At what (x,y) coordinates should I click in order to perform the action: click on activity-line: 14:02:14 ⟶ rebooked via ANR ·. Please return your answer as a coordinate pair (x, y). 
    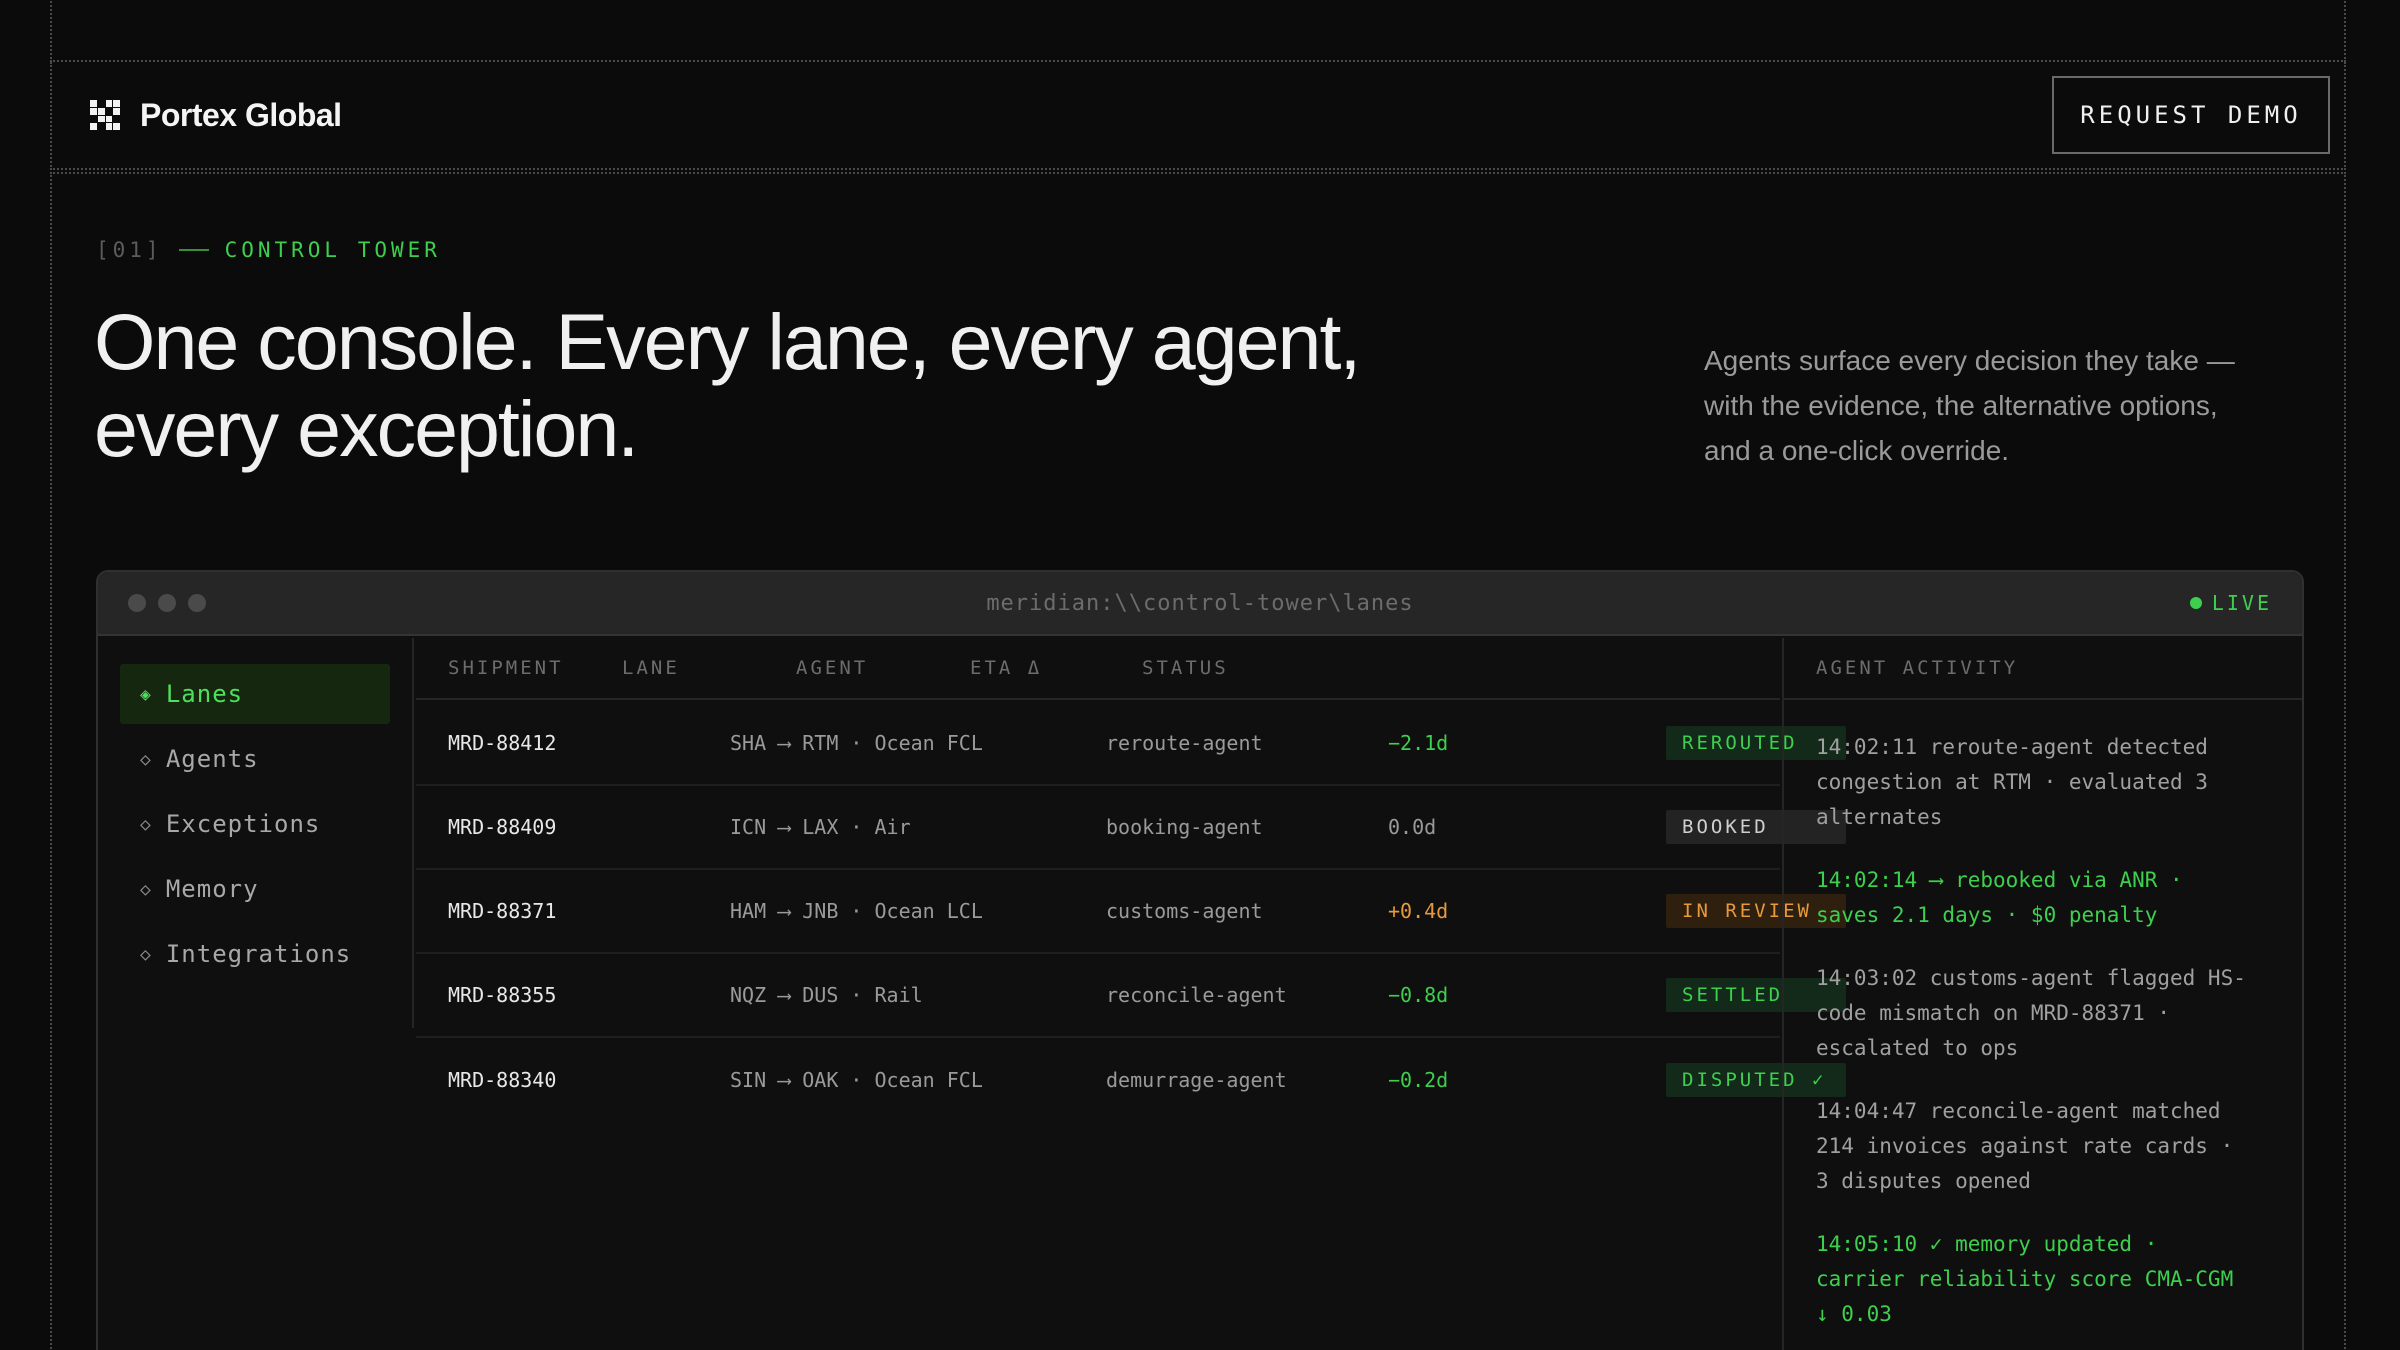
    Looking at the image, I should click on (1999, 880).